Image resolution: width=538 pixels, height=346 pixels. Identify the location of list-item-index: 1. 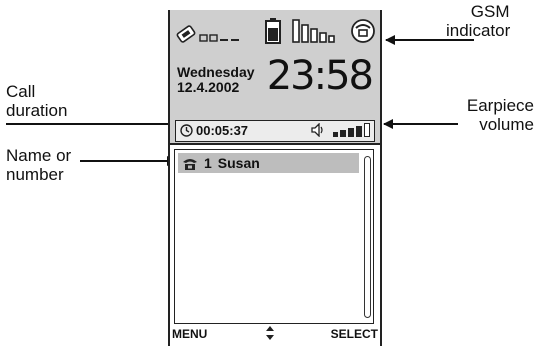
(208, 163).